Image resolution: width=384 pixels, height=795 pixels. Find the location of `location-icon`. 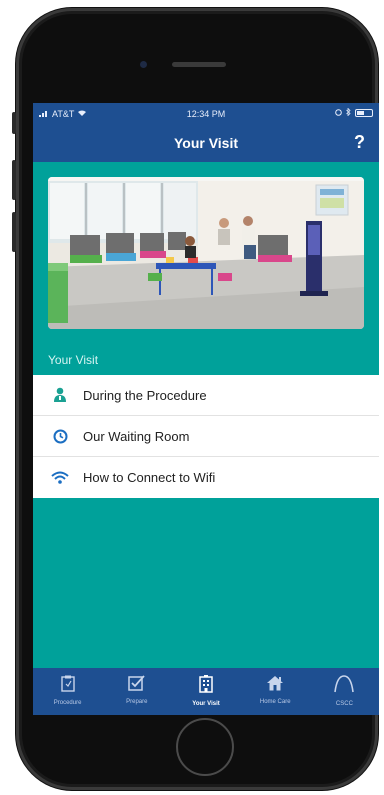

location-icon is located at coordinates (338, 113).